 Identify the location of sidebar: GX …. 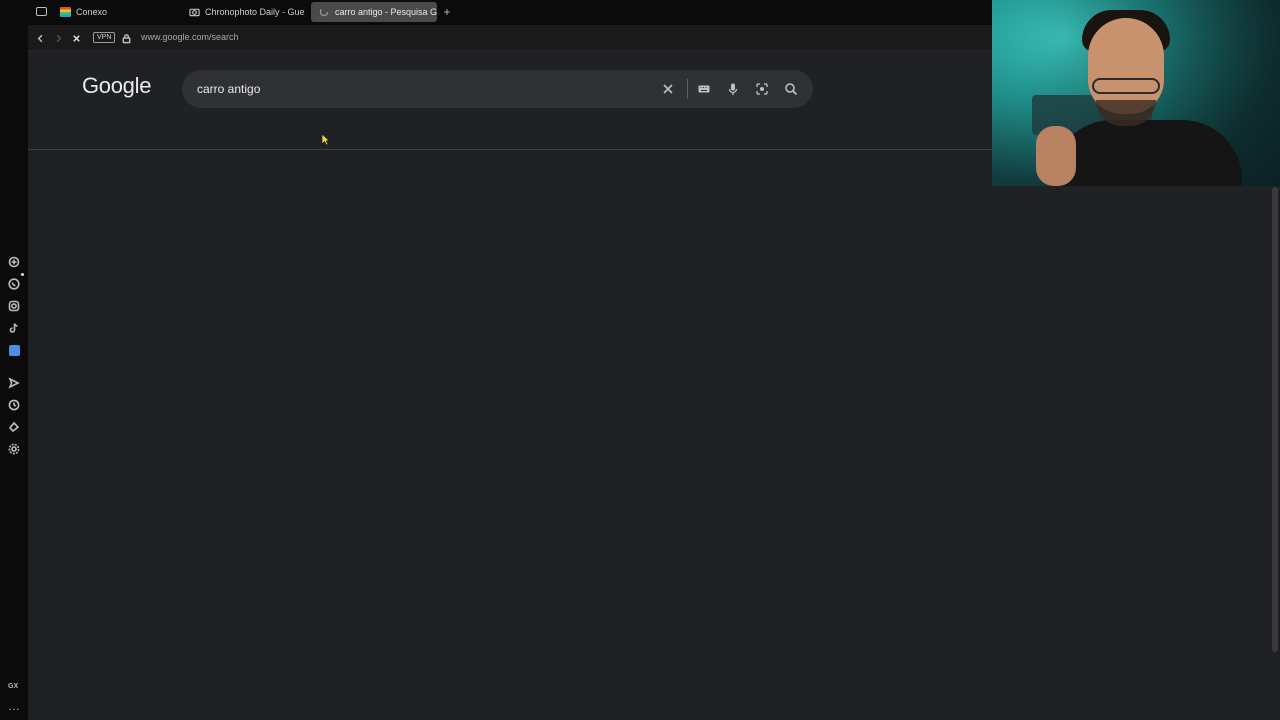
(14, 360).